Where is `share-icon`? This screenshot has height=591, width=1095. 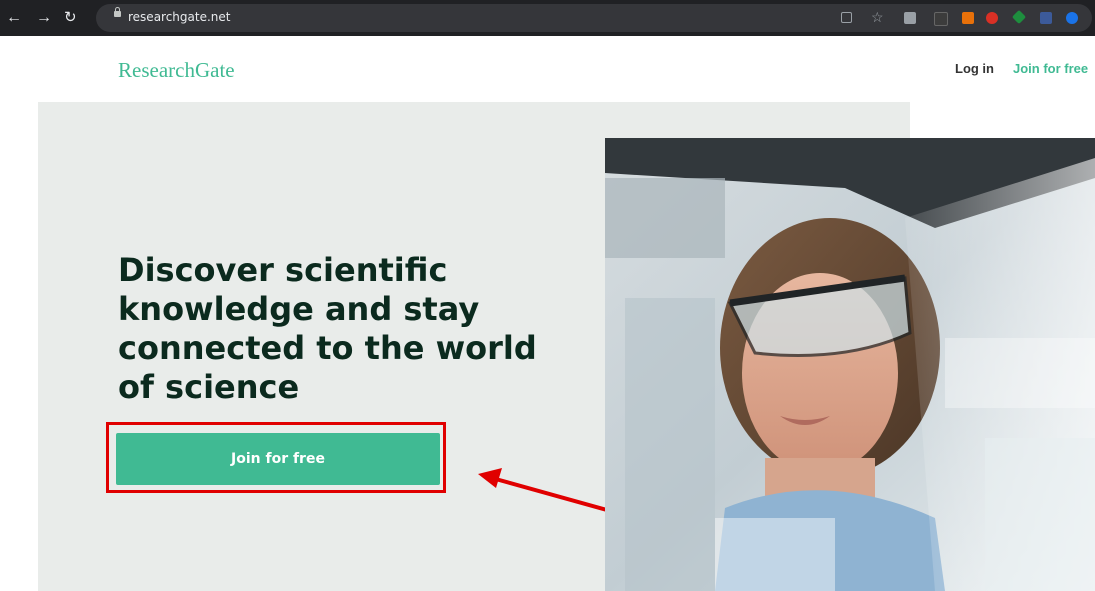 share-icon is located at coordinates (846, 17).